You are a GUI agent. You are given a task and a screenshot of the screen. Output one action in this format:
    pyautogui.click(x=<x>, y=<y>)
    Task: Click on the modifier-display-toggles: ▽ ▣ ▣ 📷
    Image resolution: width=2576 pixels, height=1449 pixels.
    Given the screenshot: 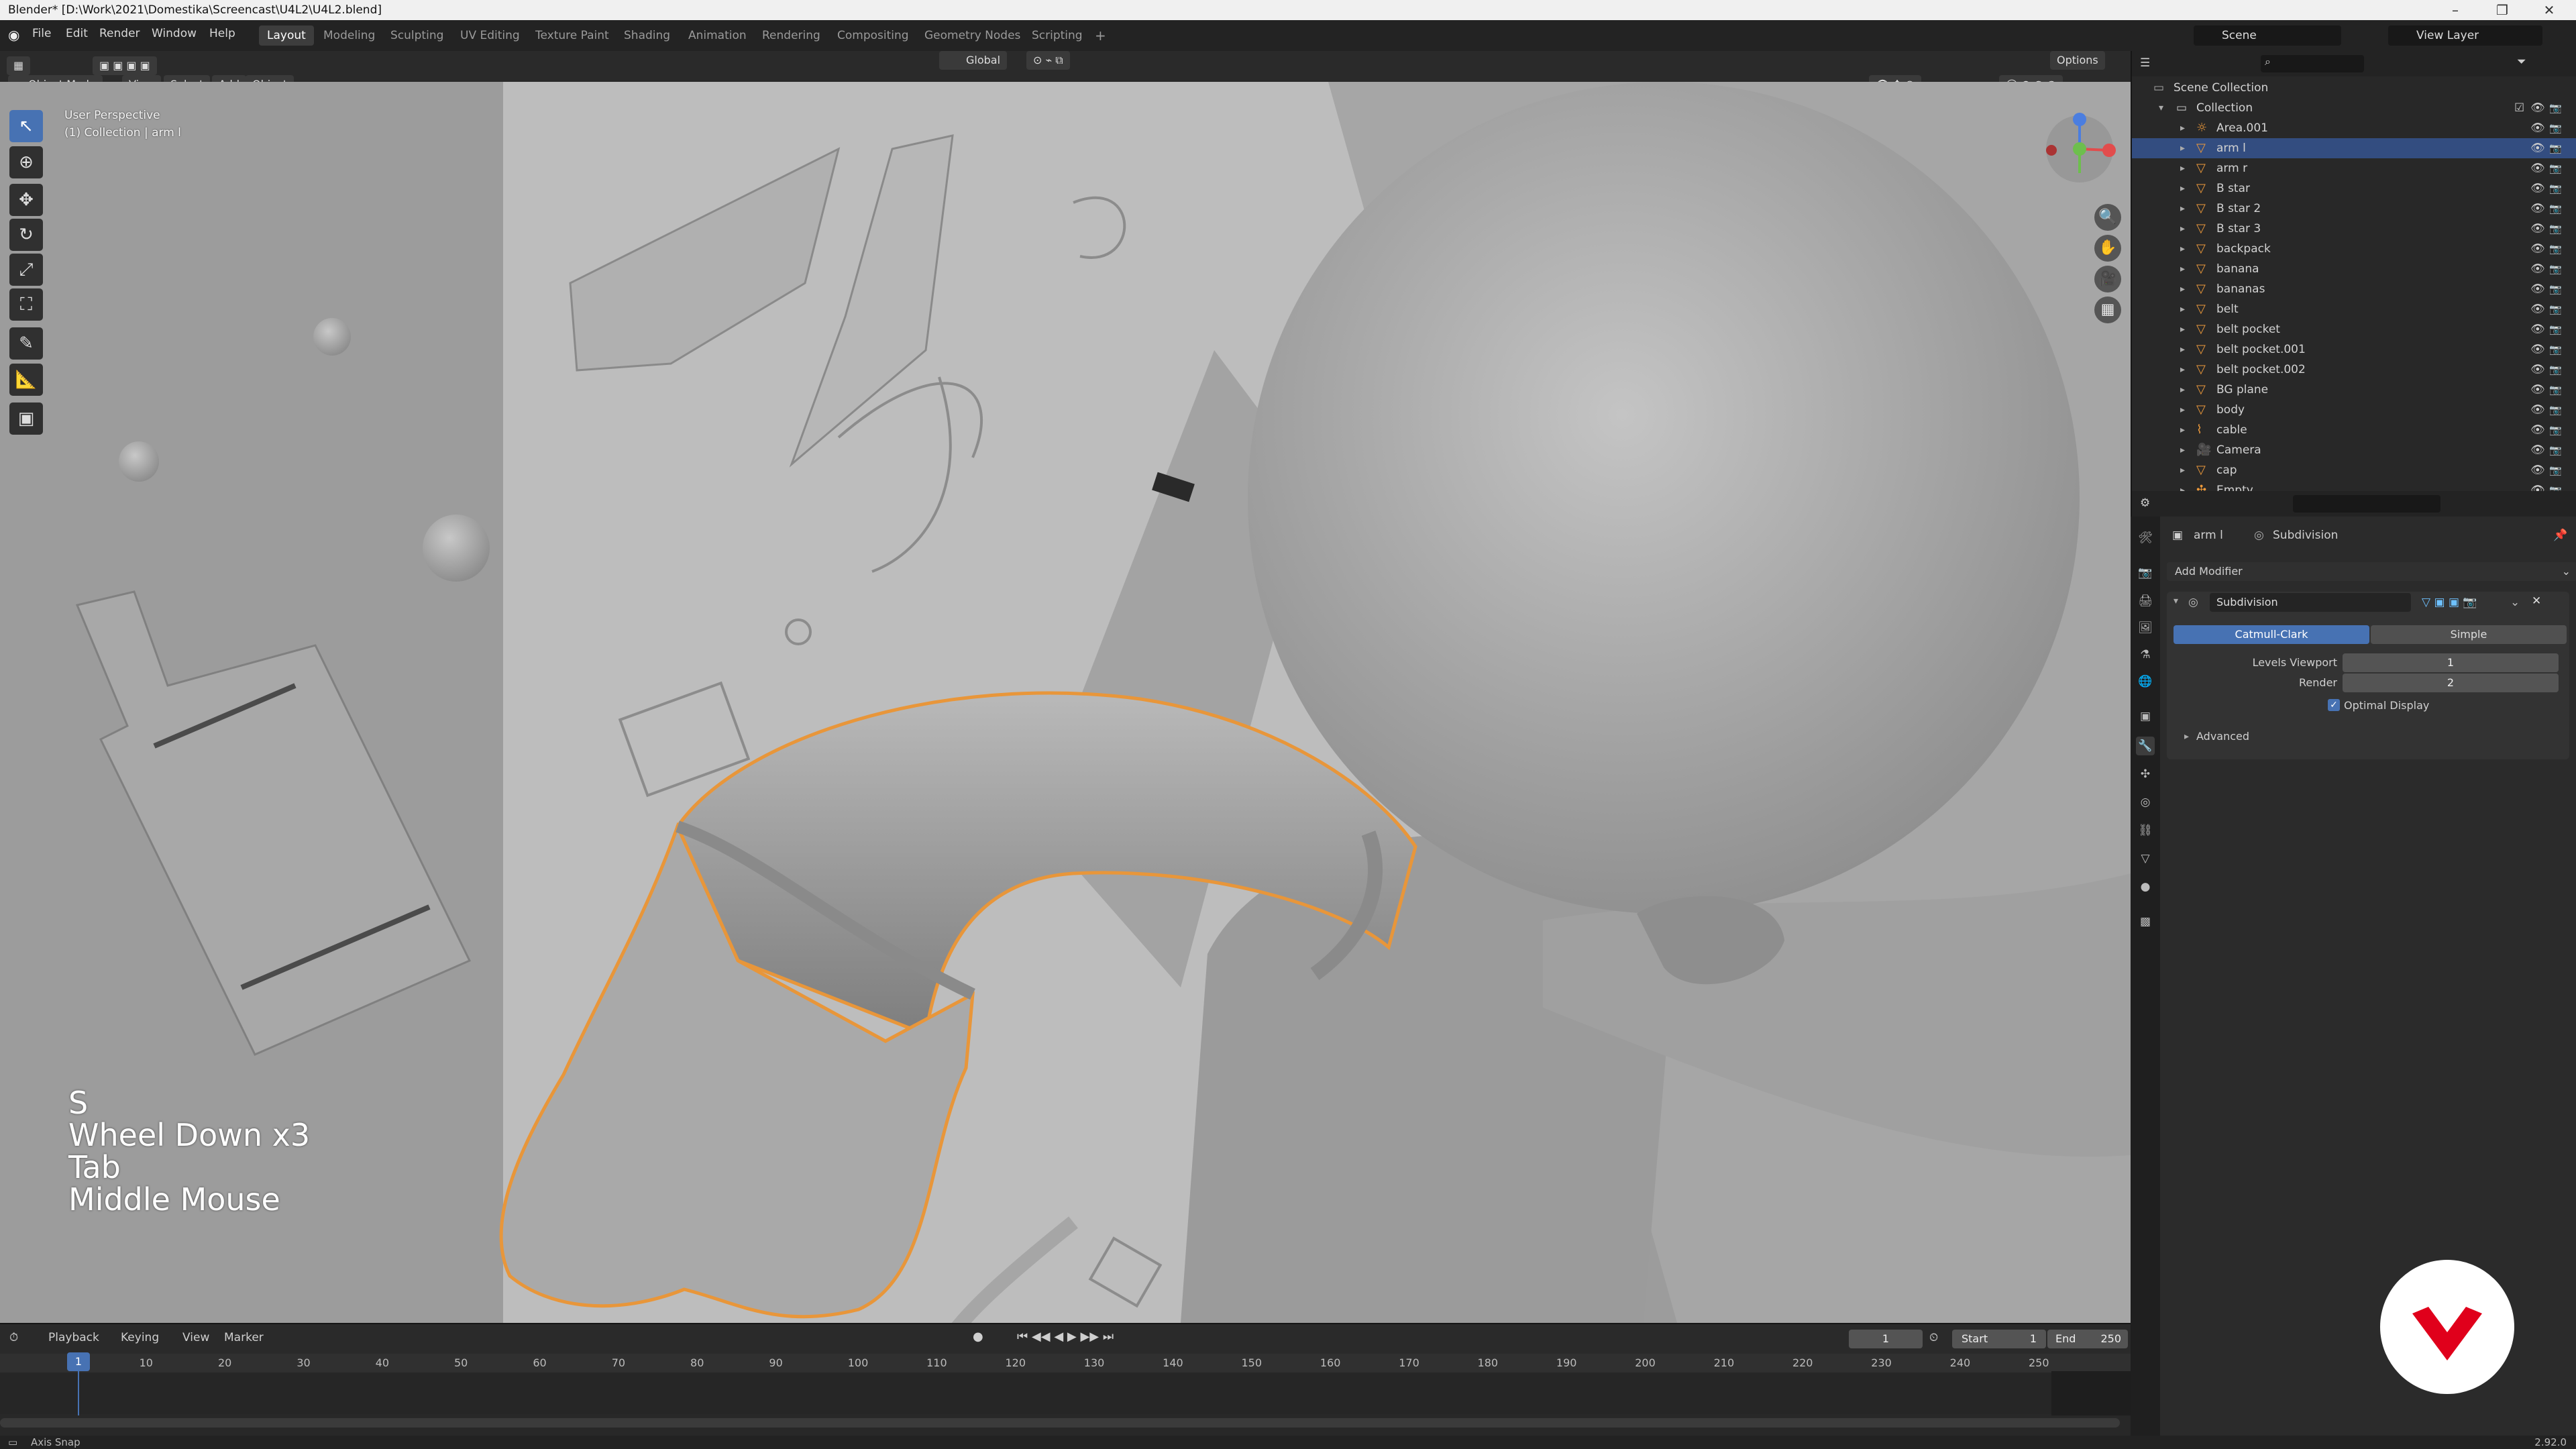 What is the action you would take?
    pyautogui.click(x=2449, y=602)
    